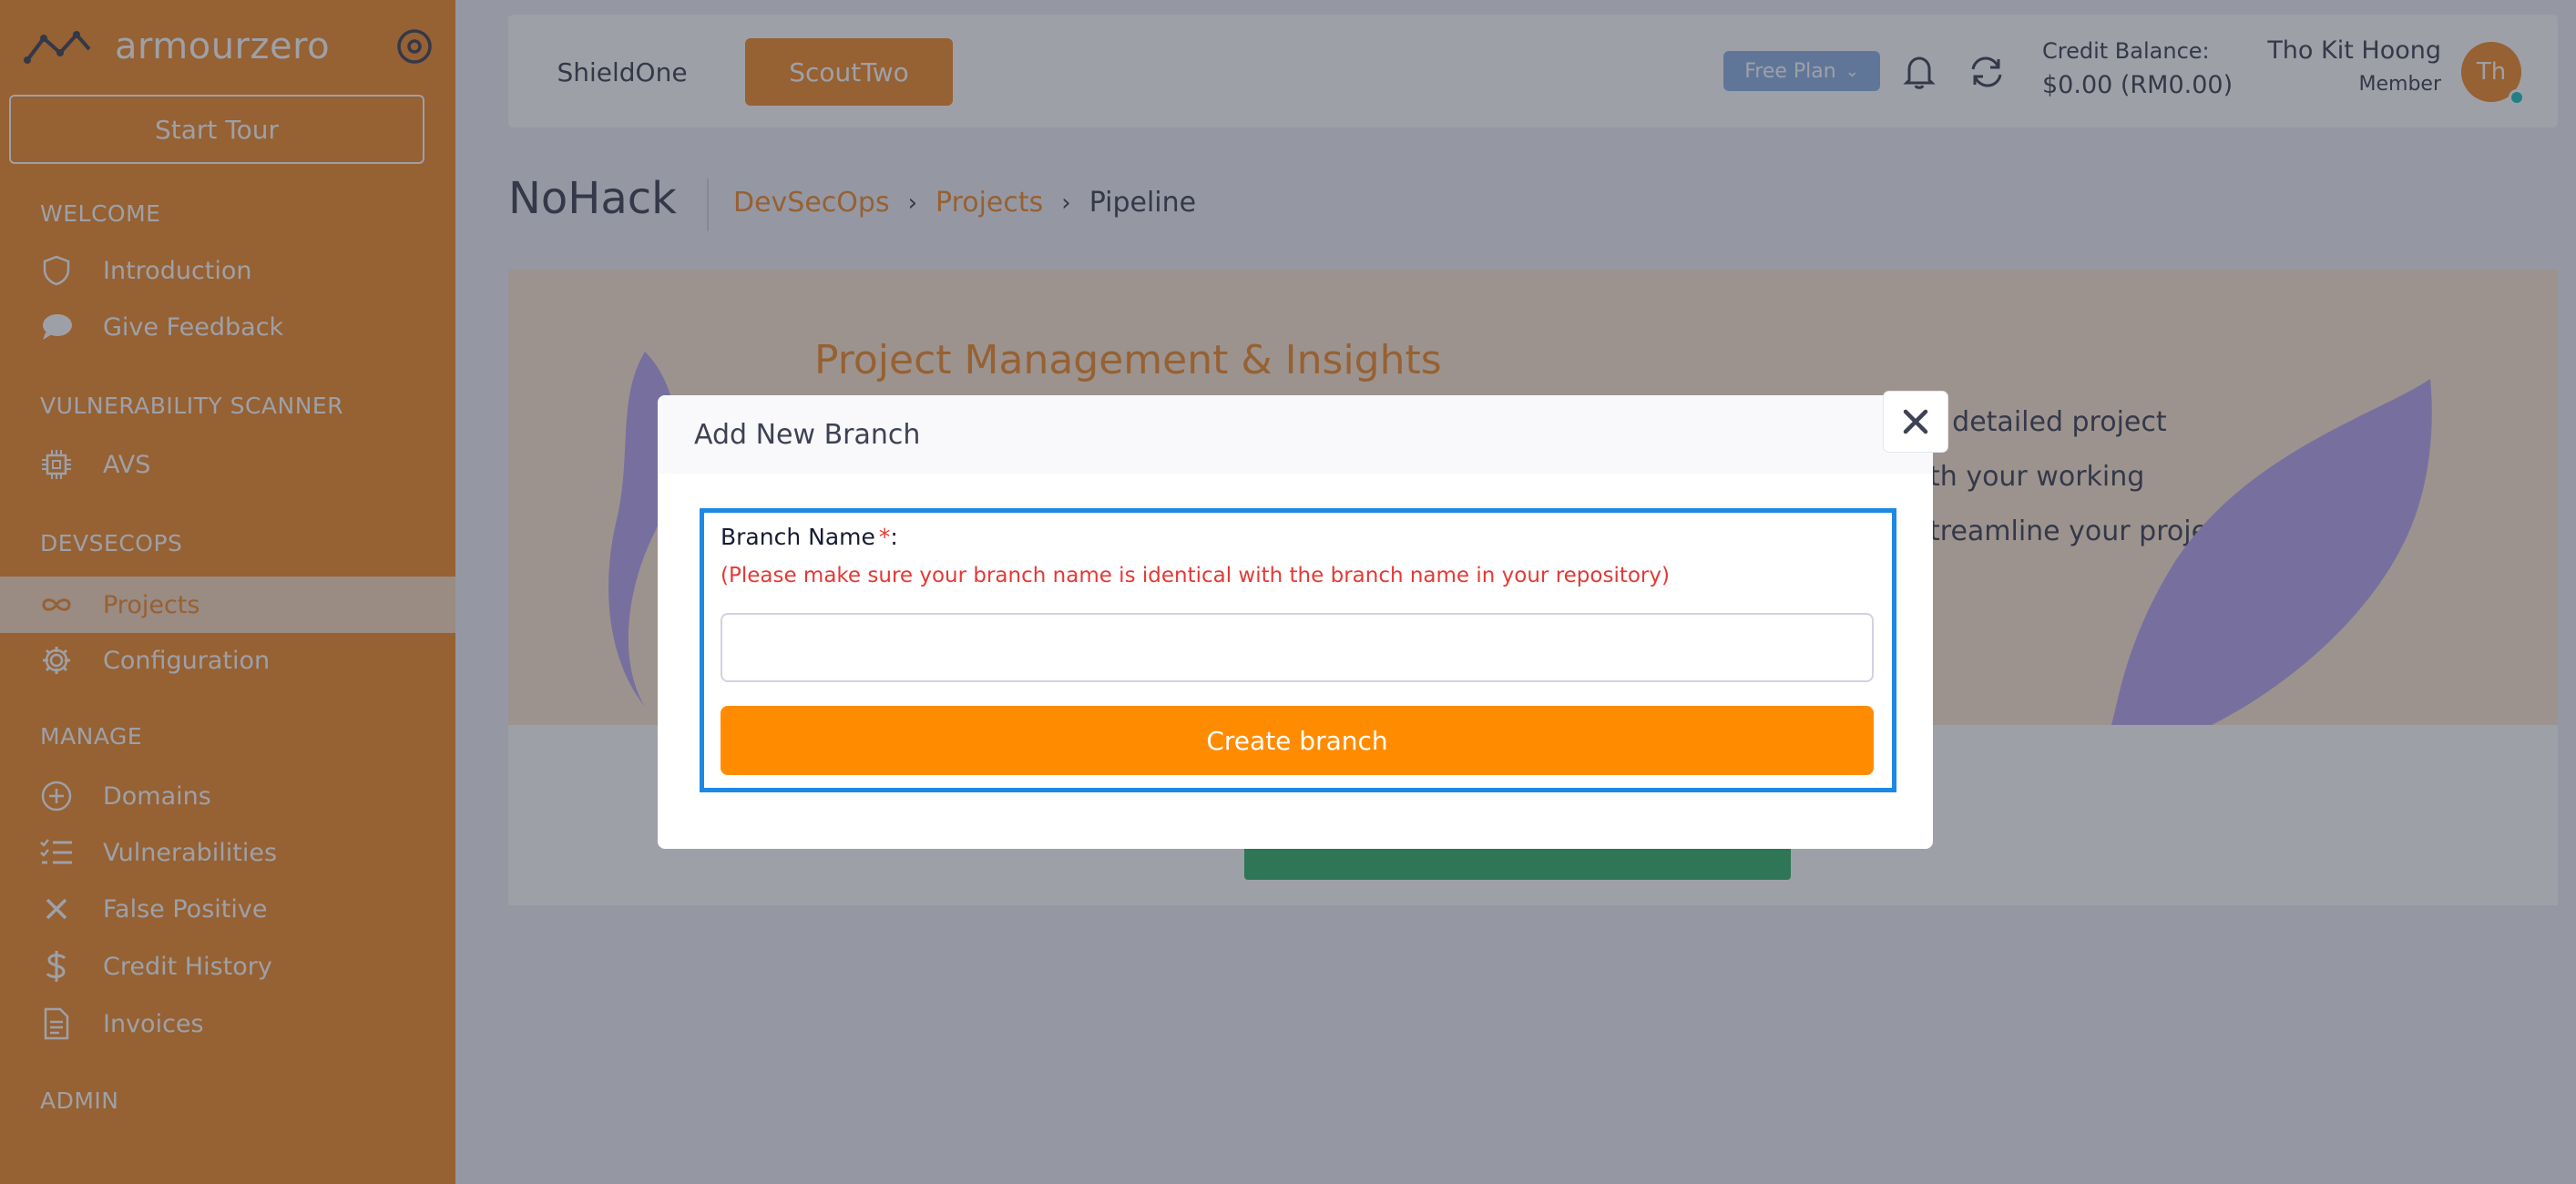 The width and height of the screenshot is (2576, 1184). What do you see at coordinates (807, 435) in the screenshot?
I see `modal-title: Add New Branch` at bounding box center [807, 435].